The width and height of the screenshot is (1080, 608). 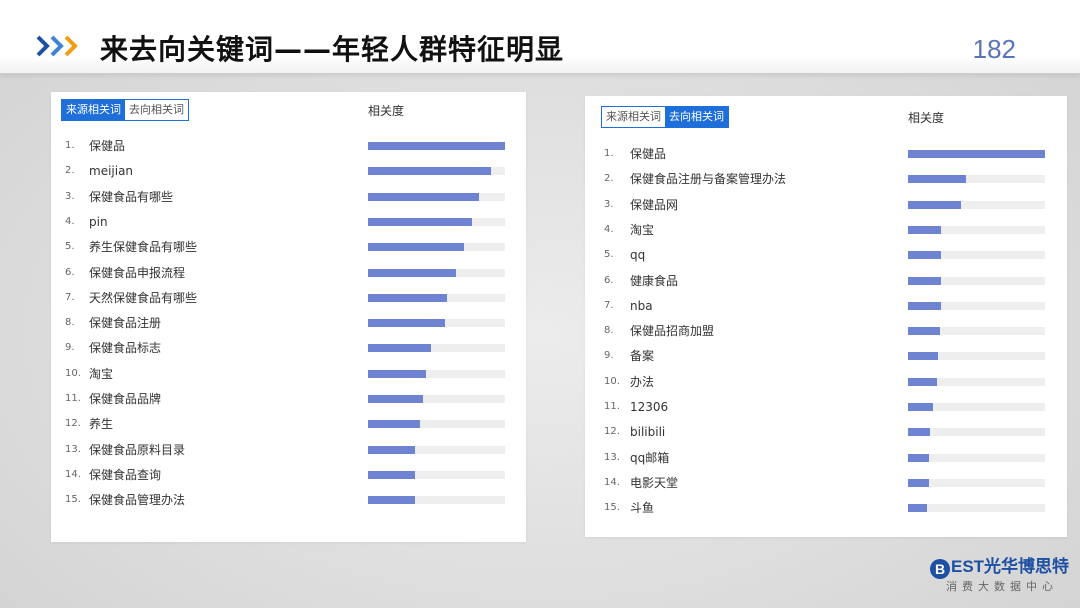 I want to click on keyword-label: 保健食品查询, so click(x=125, y=474).